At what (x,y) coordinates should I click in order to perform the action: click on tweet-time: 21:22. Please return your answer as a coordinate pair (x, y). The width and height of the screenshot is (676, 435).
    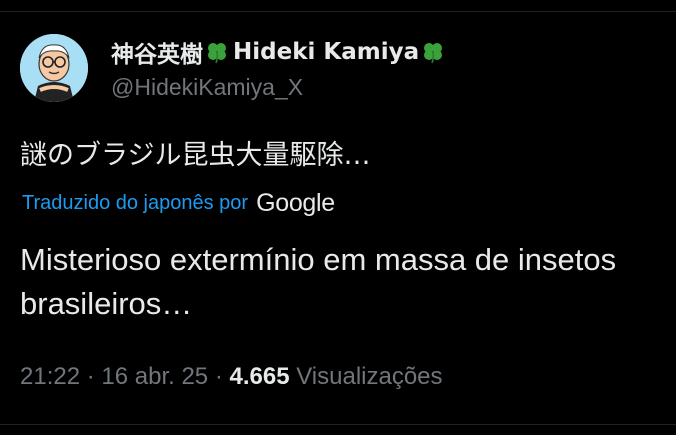
    Looking at the image, I should click on (50, 376).